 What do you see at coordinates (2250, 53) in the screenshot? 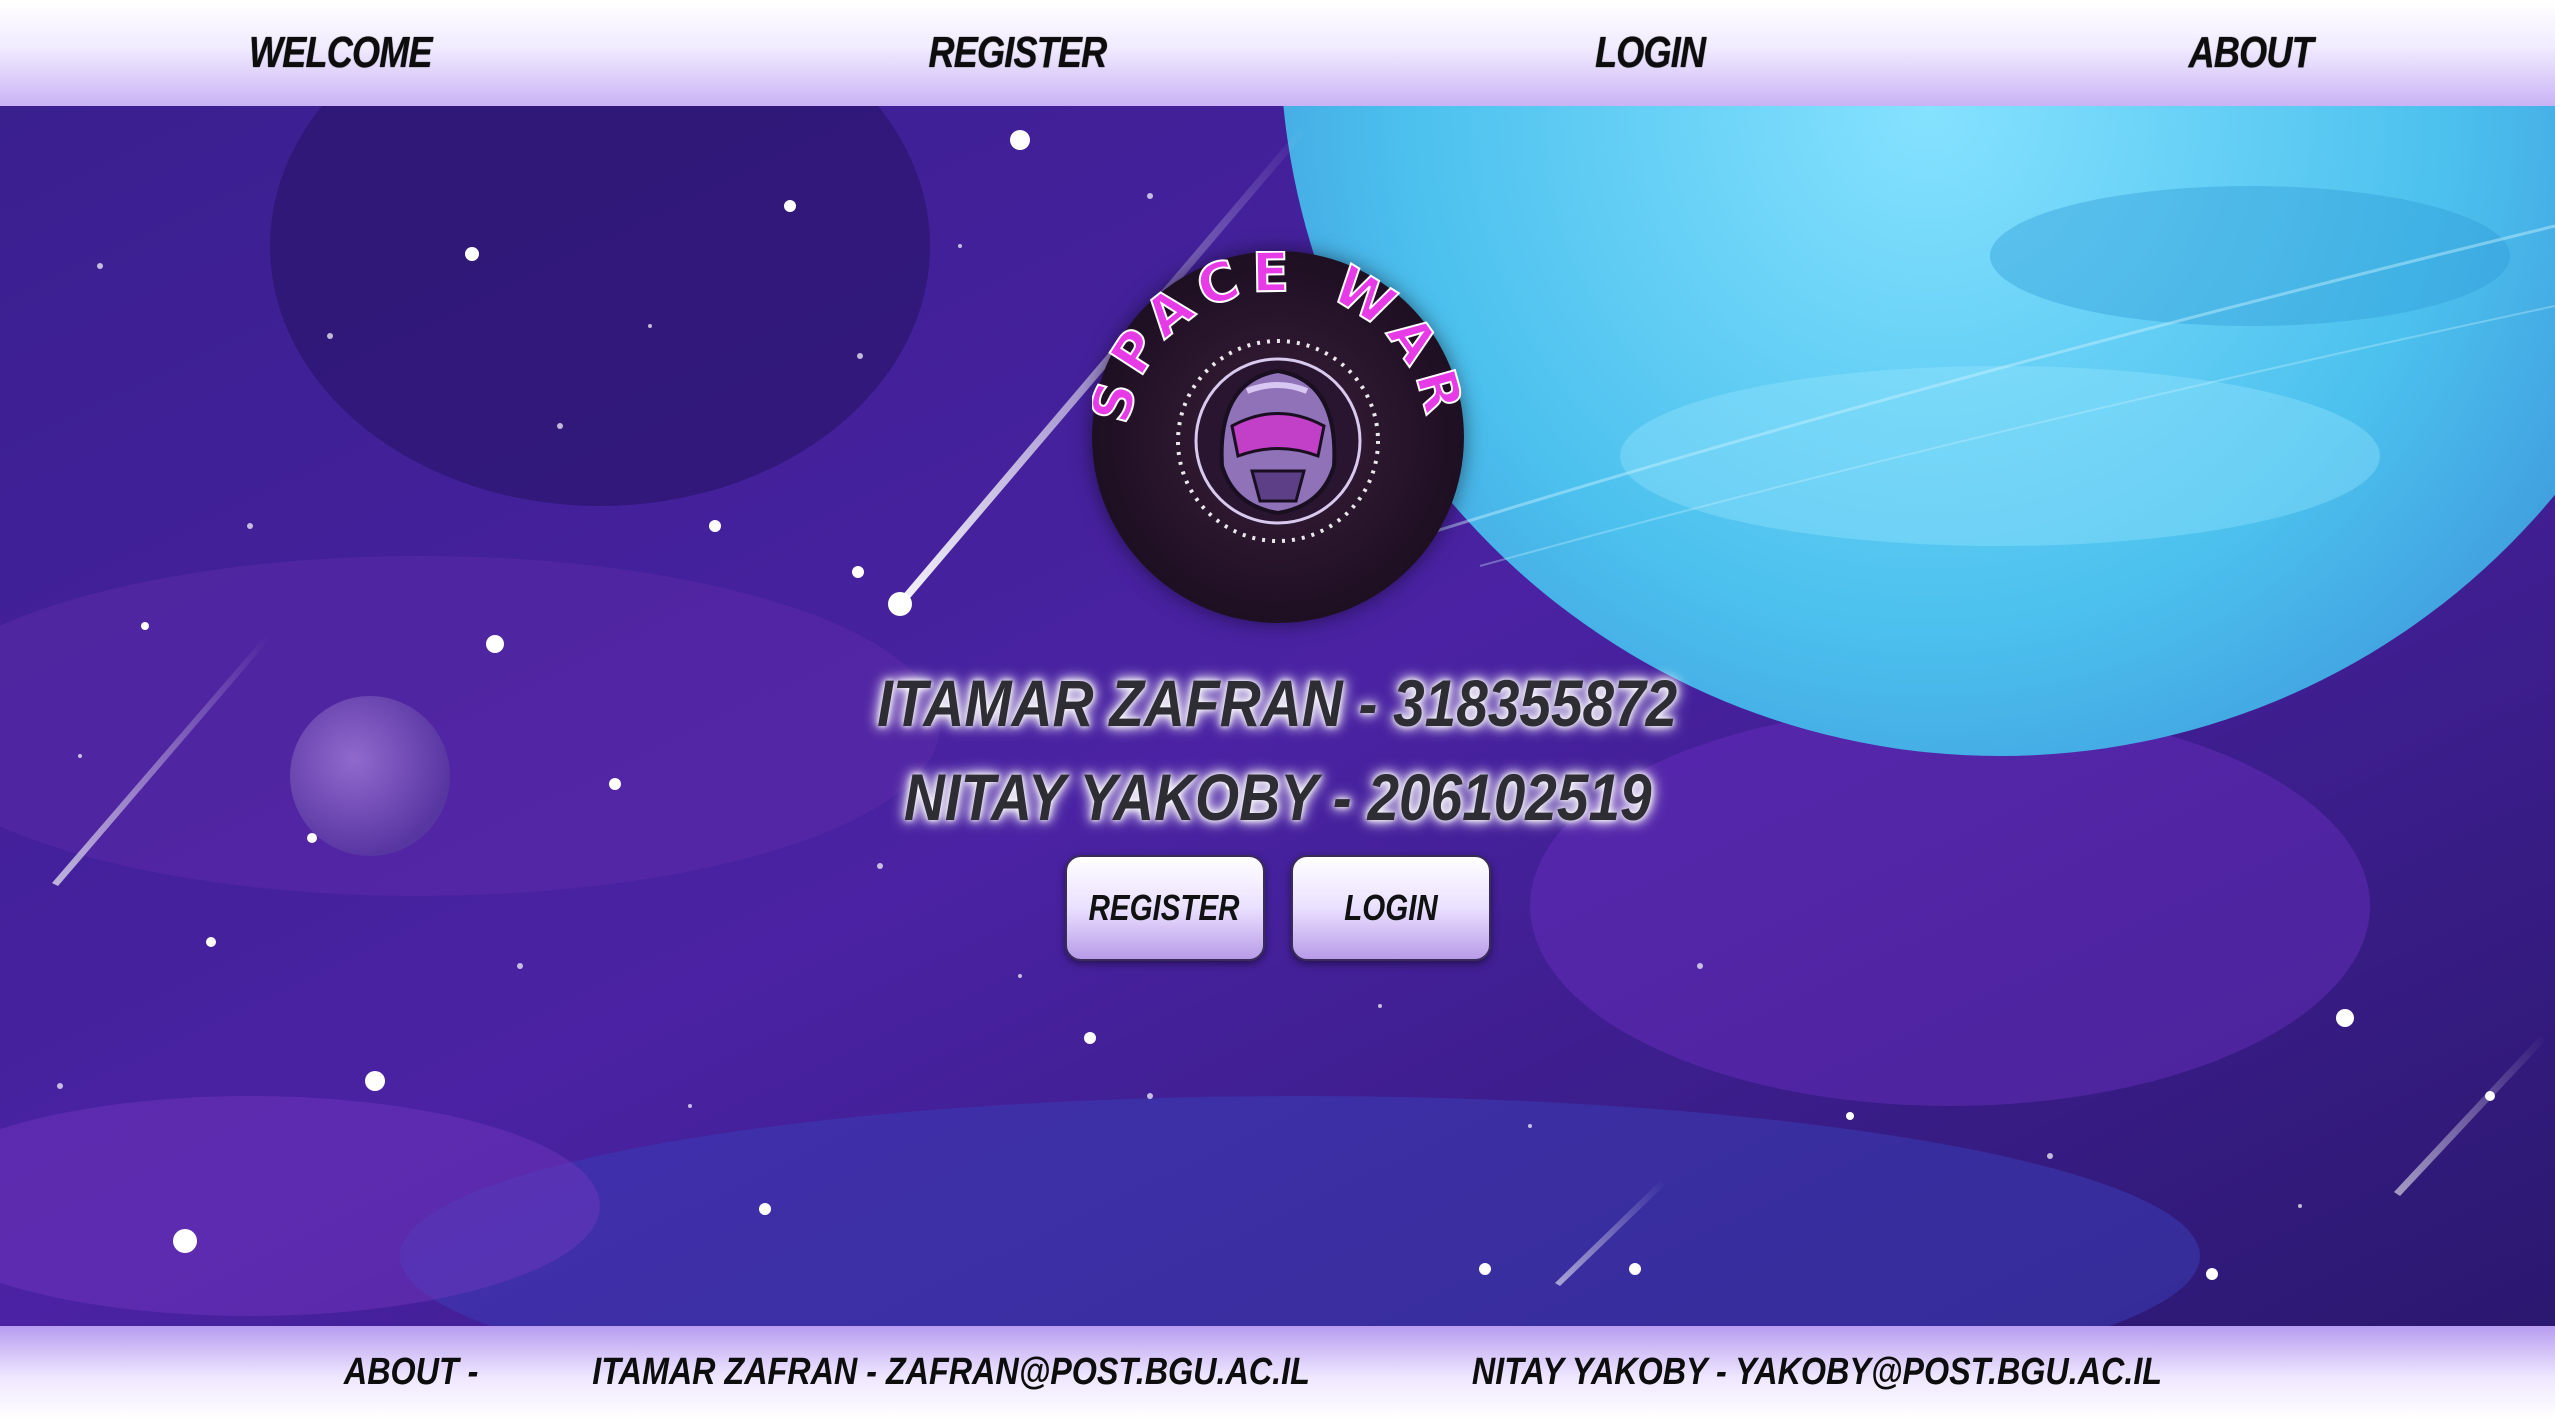
I see `nav-about: About` at bounding box center [2250, 53].